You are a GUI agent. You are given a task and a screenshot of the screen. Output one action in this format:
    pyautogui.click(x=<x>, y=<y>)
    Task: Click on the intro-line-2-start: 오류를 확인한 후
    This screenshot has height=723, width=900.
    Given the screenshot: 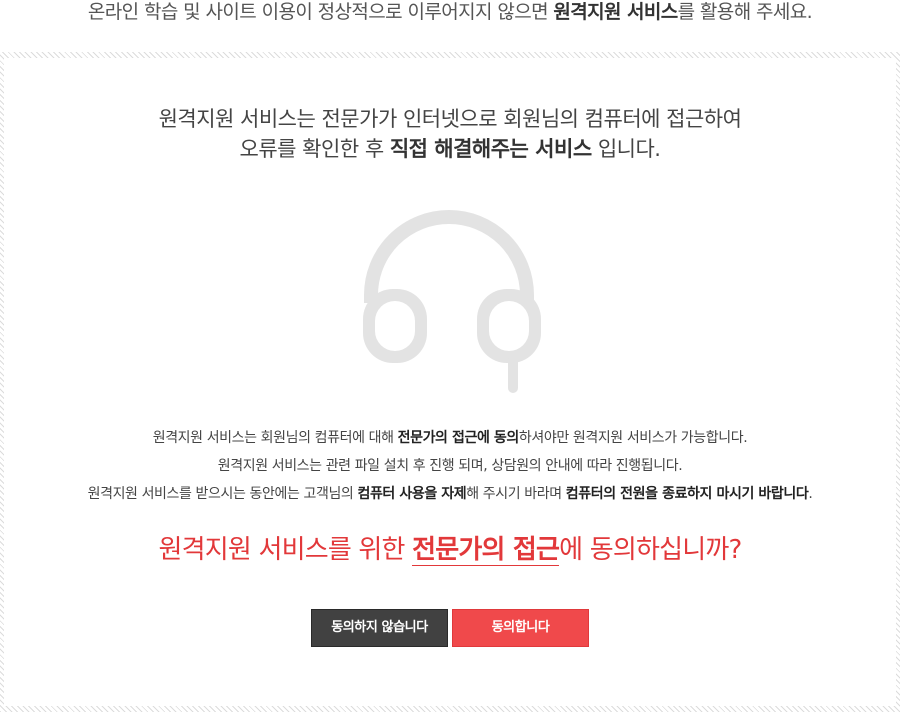 What is the action you would take?
    pyautogui.click(x=314, y=149)
    